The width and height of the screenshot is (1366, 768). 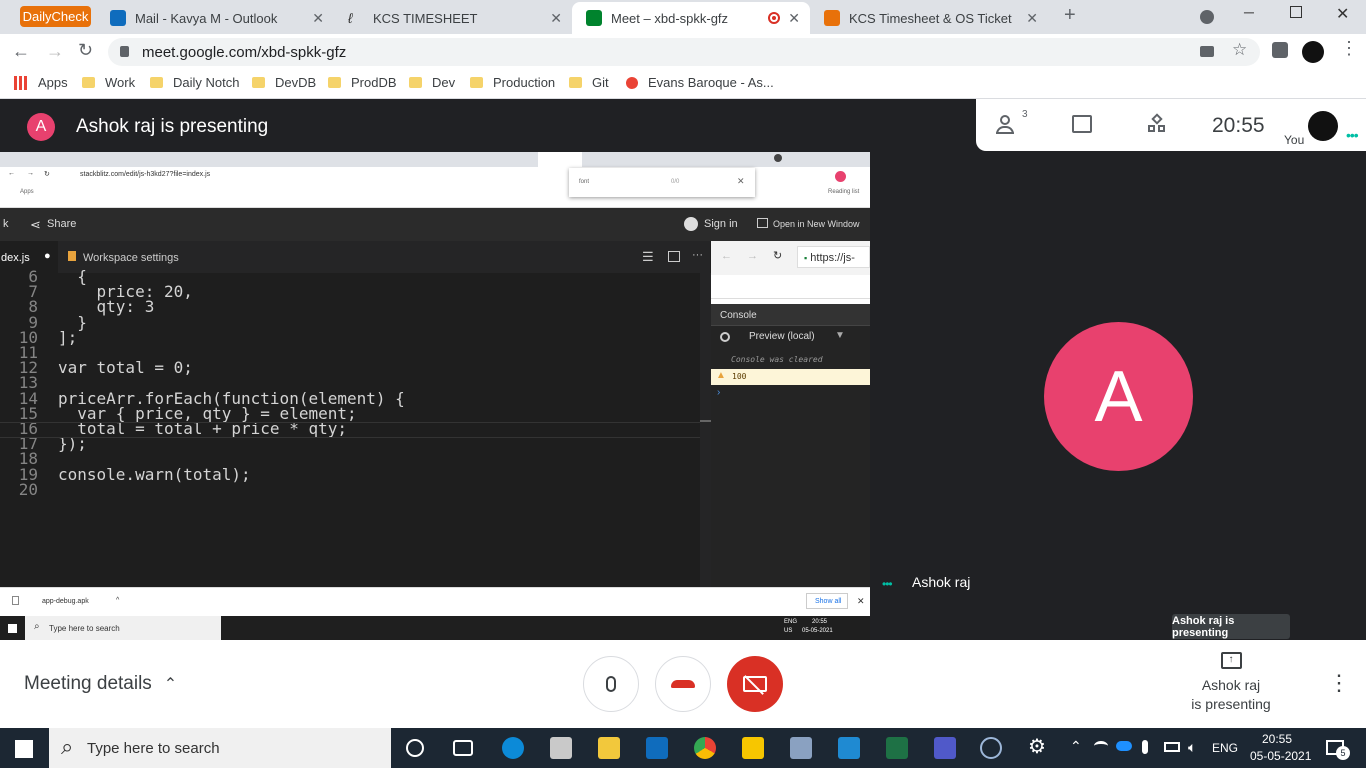 I want to click on sign-in-label: Sign in, so click(x=721, y=224).